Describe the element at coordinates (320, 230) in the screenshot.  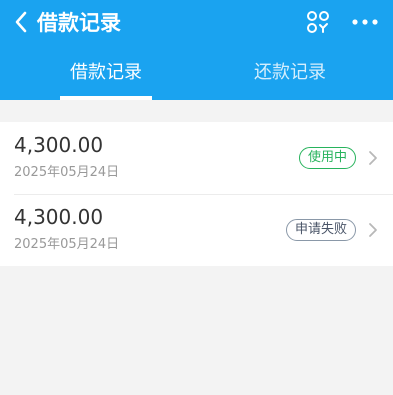
I see `status-badge: 申请失败` at that location.